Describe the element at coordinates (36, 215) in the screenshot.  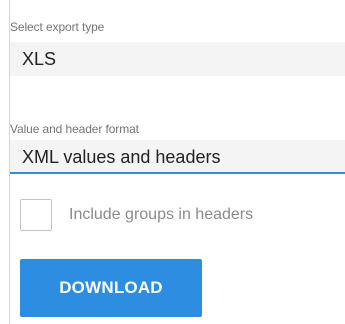
I see `include-groups-checkbox` at that location.